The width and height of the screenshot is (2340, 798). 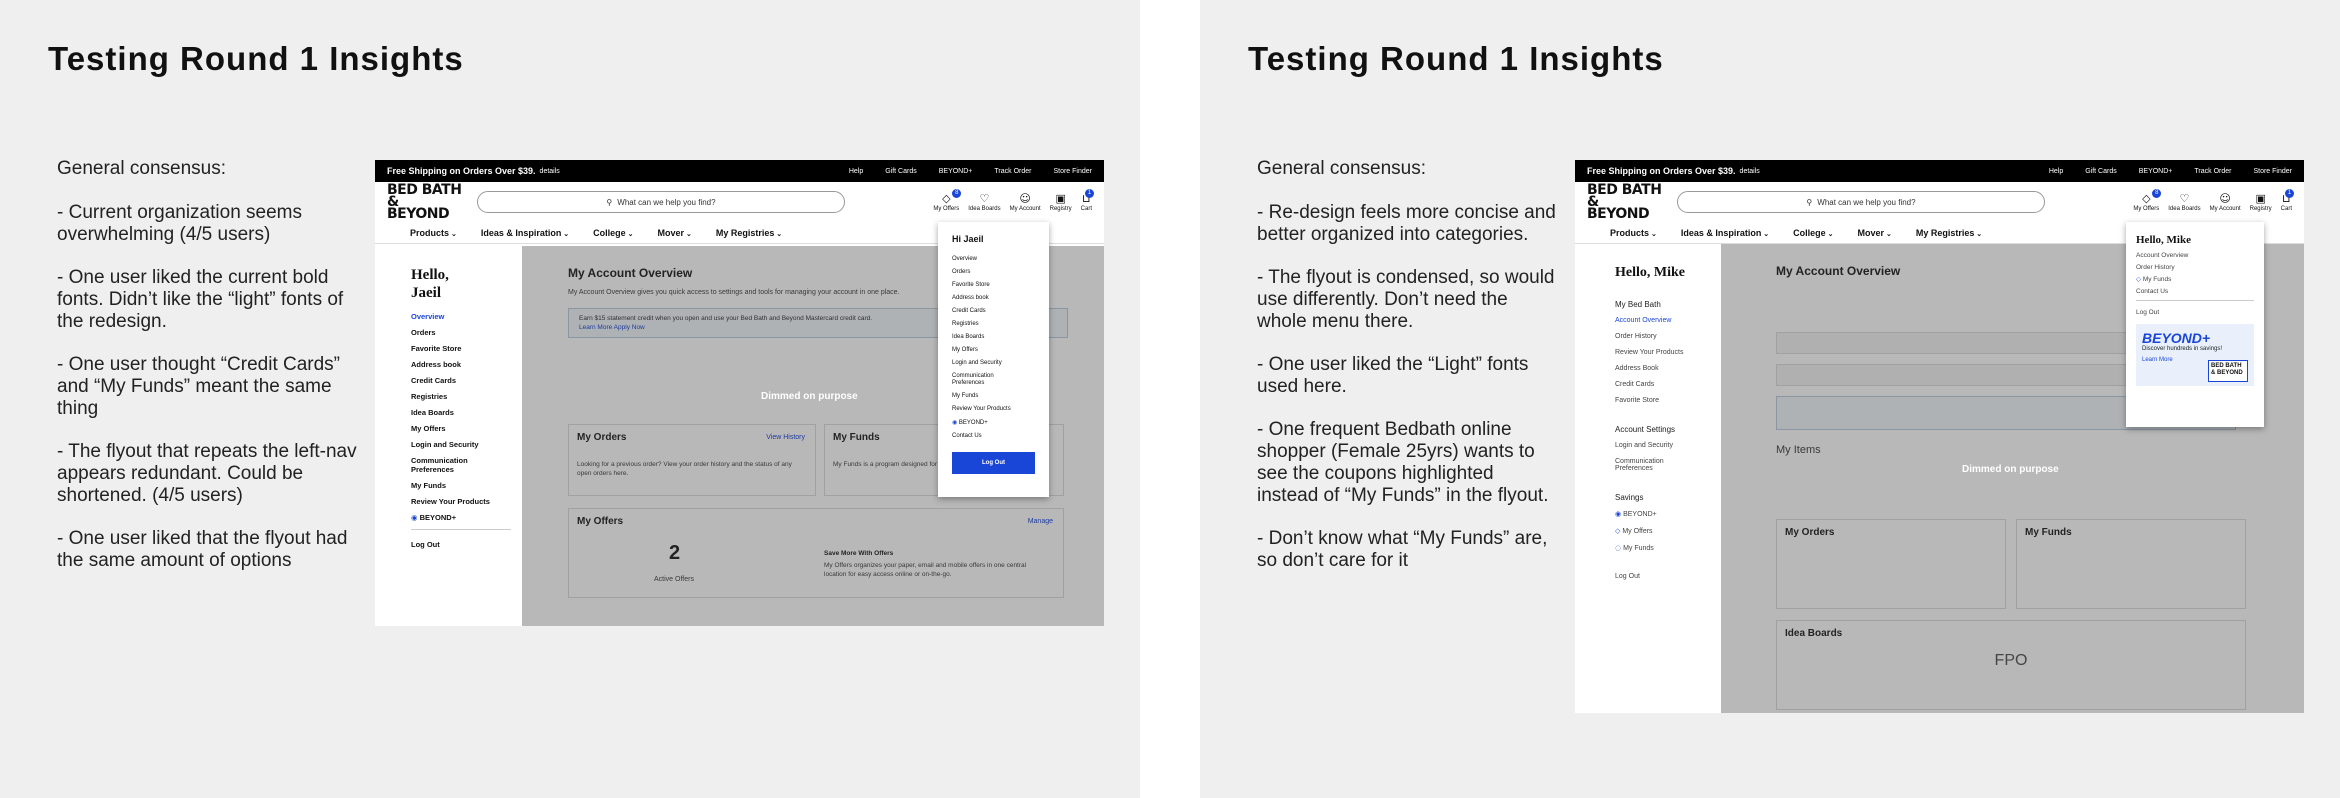 What do you see at coordinates (809, 396) in the screenshot?
I see `dim-label: Dimmed on purpose` at bounding box center [809, 396].